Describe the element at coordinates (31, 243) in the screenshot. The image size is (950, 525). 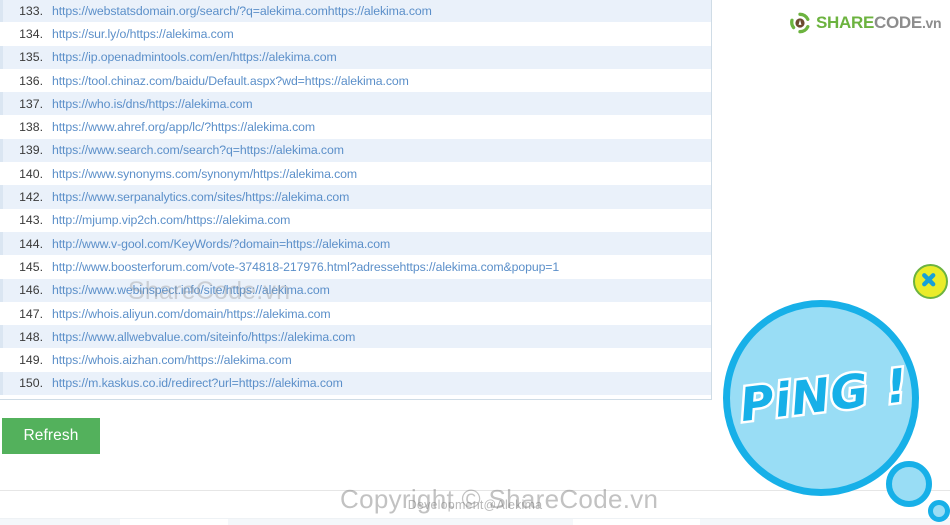
I see `backlink-row-index: 144.` at that location.